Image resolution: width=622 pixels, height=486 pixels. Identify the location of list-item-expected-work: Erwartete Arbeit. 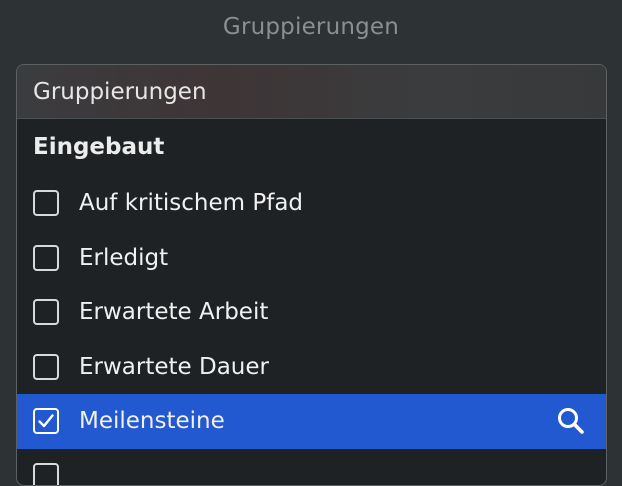
(311, 312).